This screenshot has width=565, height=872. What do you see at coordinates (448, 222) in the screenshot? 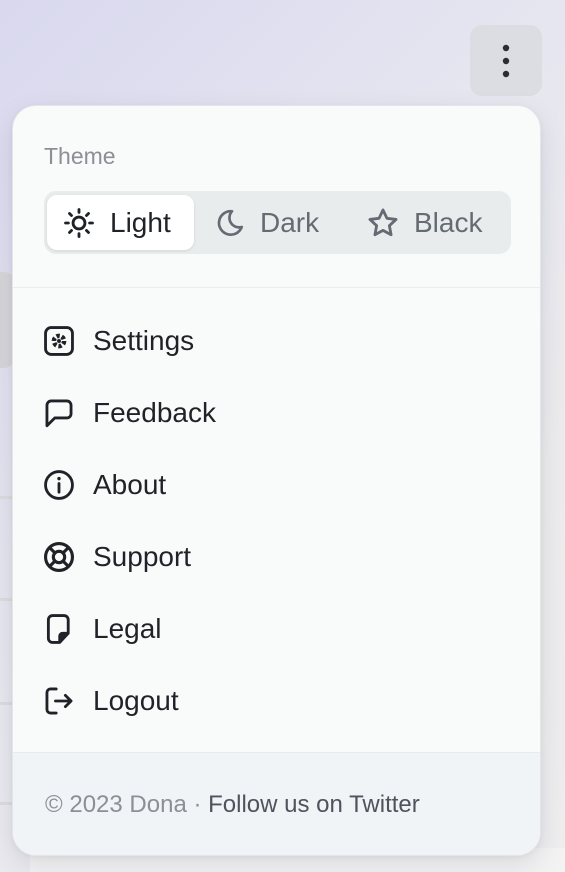
I see `theme-option-label: Black` at bounding box center [448, 222].